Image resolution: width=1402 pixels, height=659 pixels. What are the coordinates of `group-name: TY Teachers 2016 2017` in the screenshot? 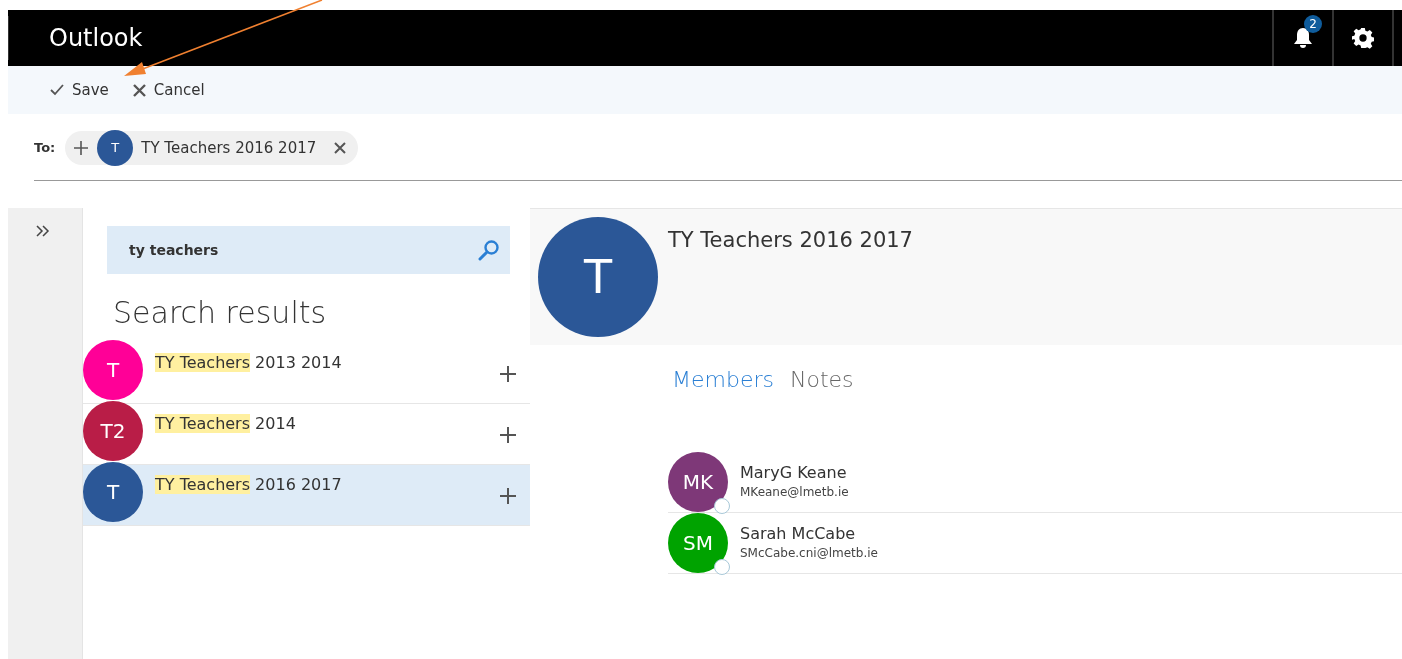 It's located at (790, 240).